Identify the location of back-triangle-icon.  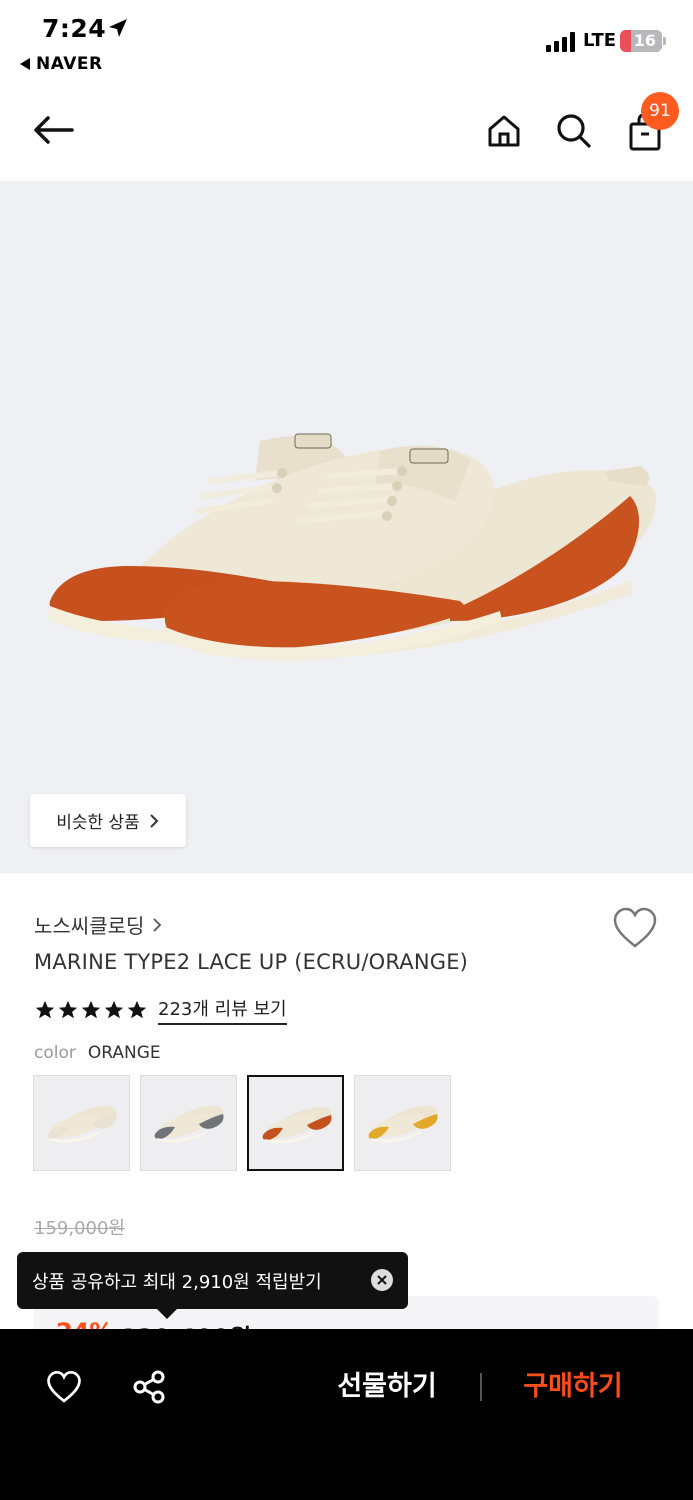
(25, 64).